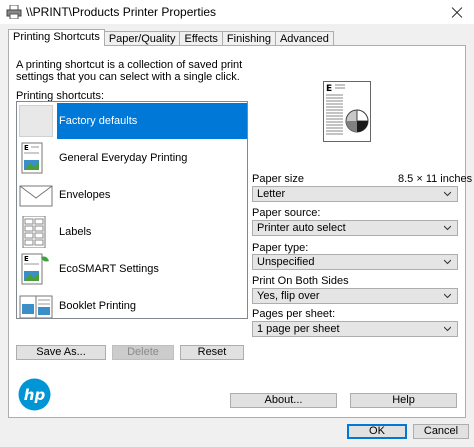 The height and width of the screenshot is (447, 474). I want to click on duplex-label: Print On Both Sides, so click(300, 281).